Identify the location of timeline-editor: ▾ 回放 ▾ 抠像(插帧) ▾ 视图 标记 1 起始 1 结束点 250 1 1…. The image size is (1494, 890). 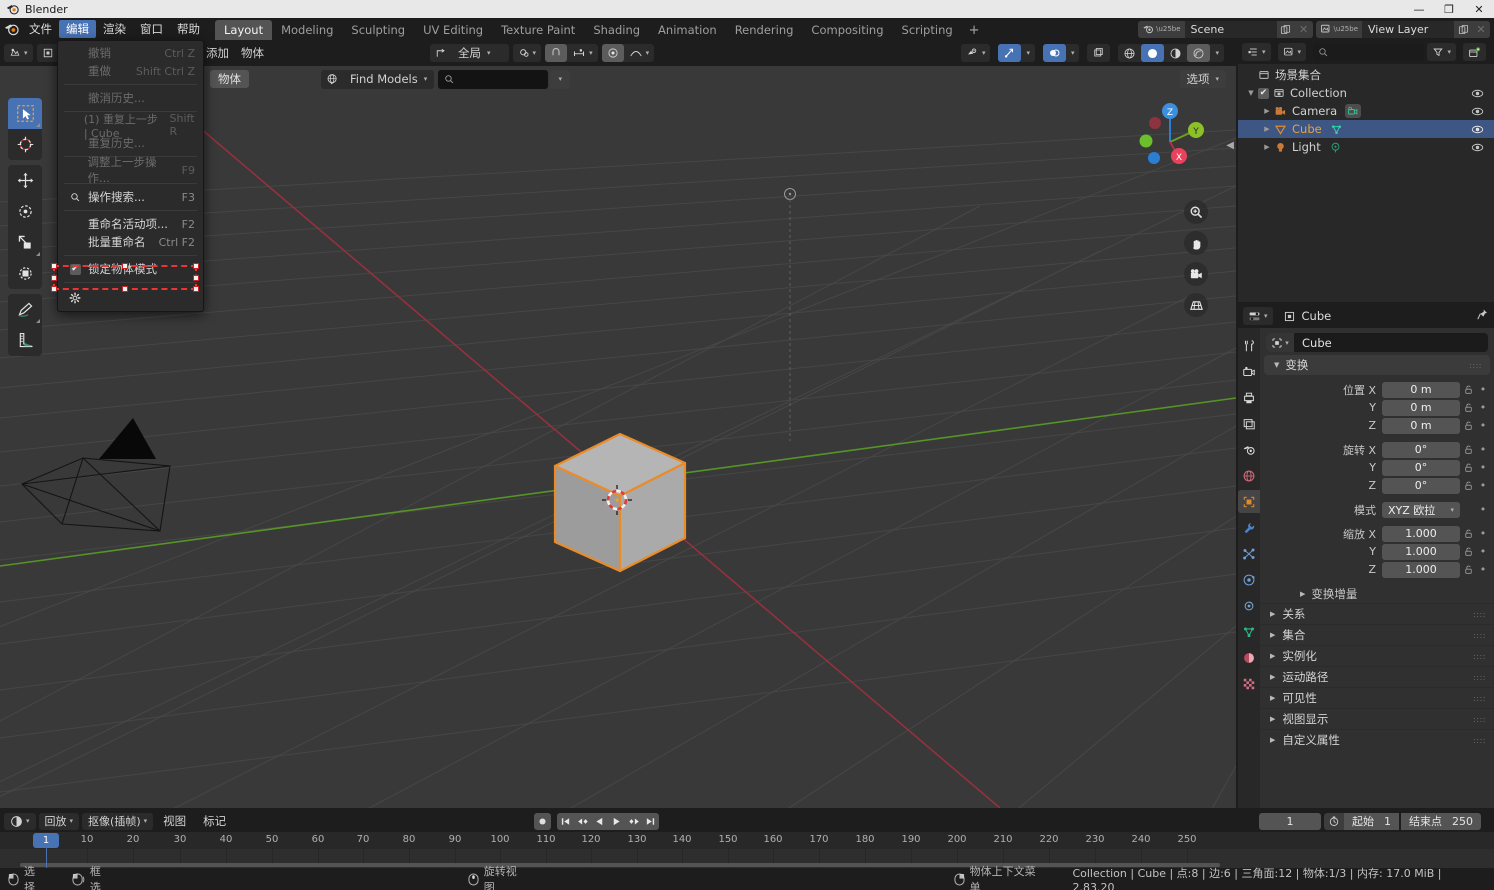
(747, 839).